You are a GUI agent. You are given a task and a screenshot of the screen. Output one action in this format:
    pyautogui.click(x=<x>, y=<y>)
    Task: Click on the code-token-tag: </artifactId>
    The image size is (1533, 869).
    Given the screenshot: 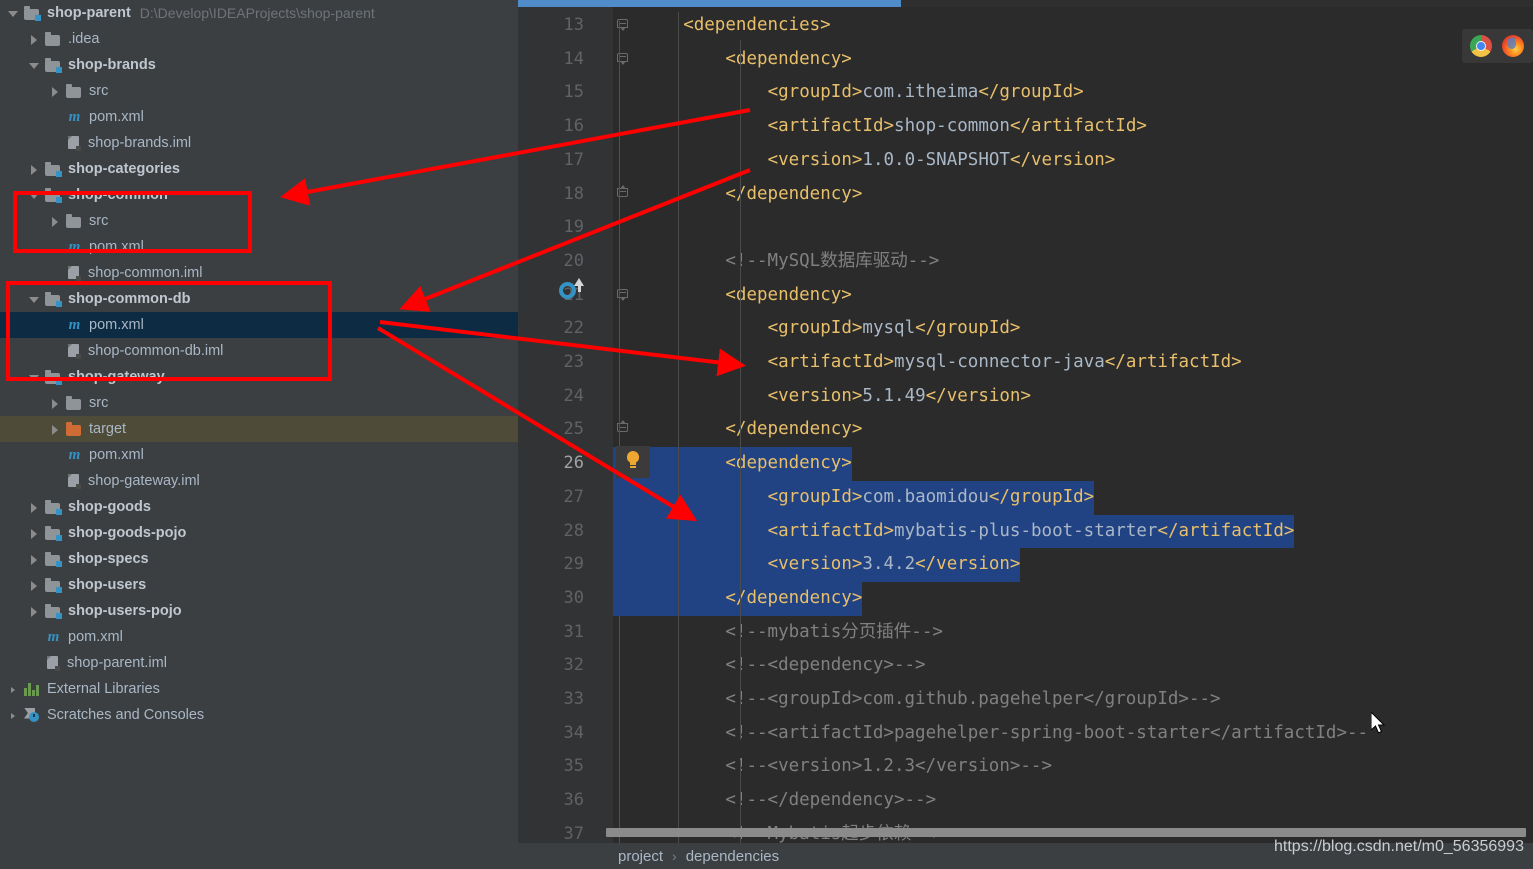 What is the action you would take?
    pyautogui.click(x=1226, y=530)
    